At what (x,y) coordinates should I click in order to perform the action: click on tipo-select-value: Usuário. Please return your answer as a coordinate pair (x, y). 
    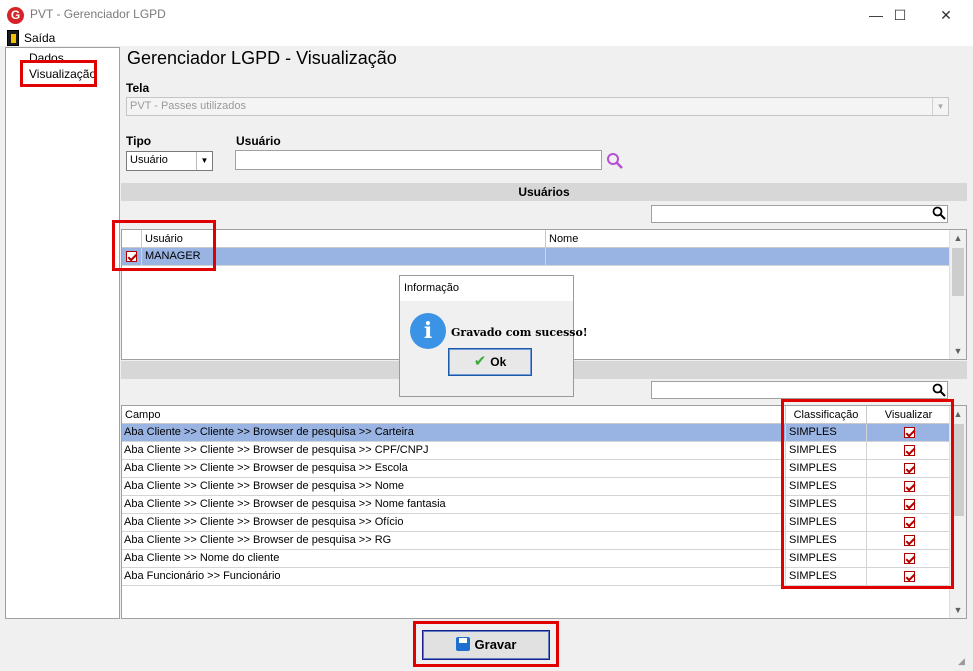
    Looking at the image, I should click on (149, 160).